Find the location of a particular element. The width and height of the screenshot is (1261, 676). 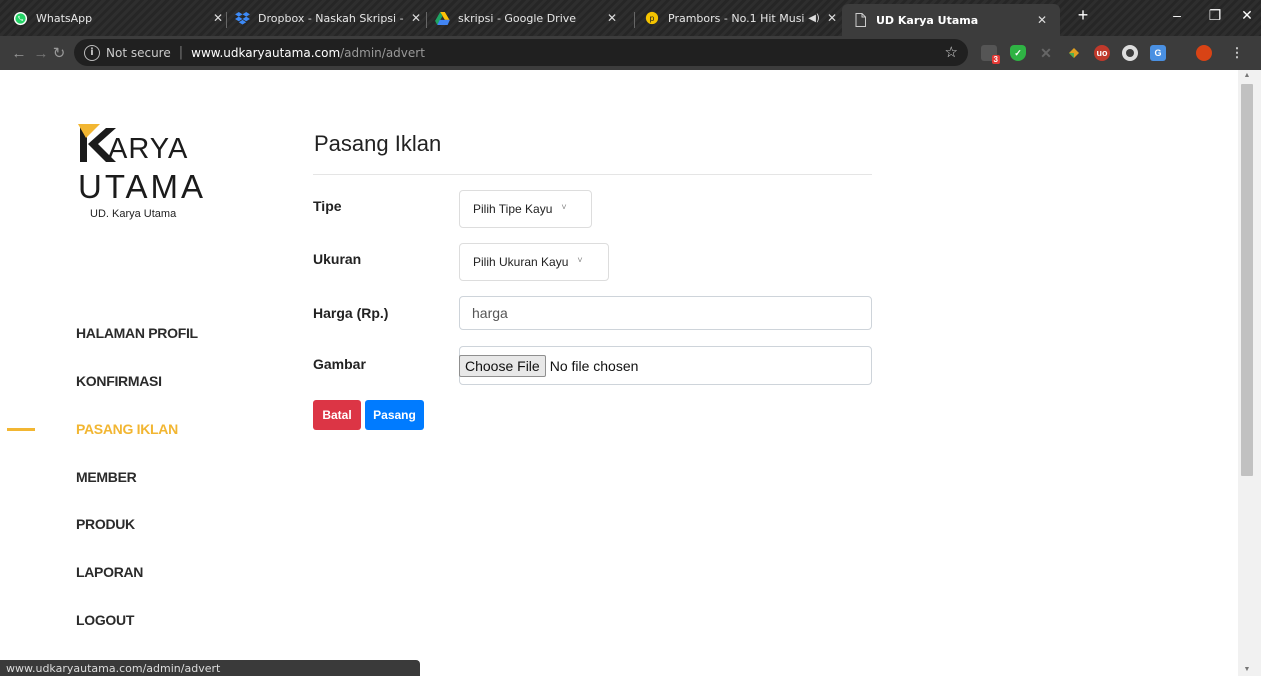

logo: ARYA UTAMA UD. Karya Utama is located at coordinates (153, 174).